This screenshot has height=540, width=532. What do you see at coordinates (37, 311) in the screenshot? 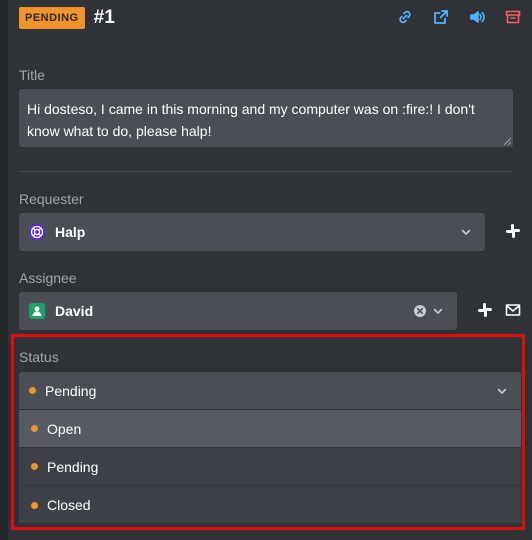
I see `user-avatar-icon` at bounding box center [37, 311].